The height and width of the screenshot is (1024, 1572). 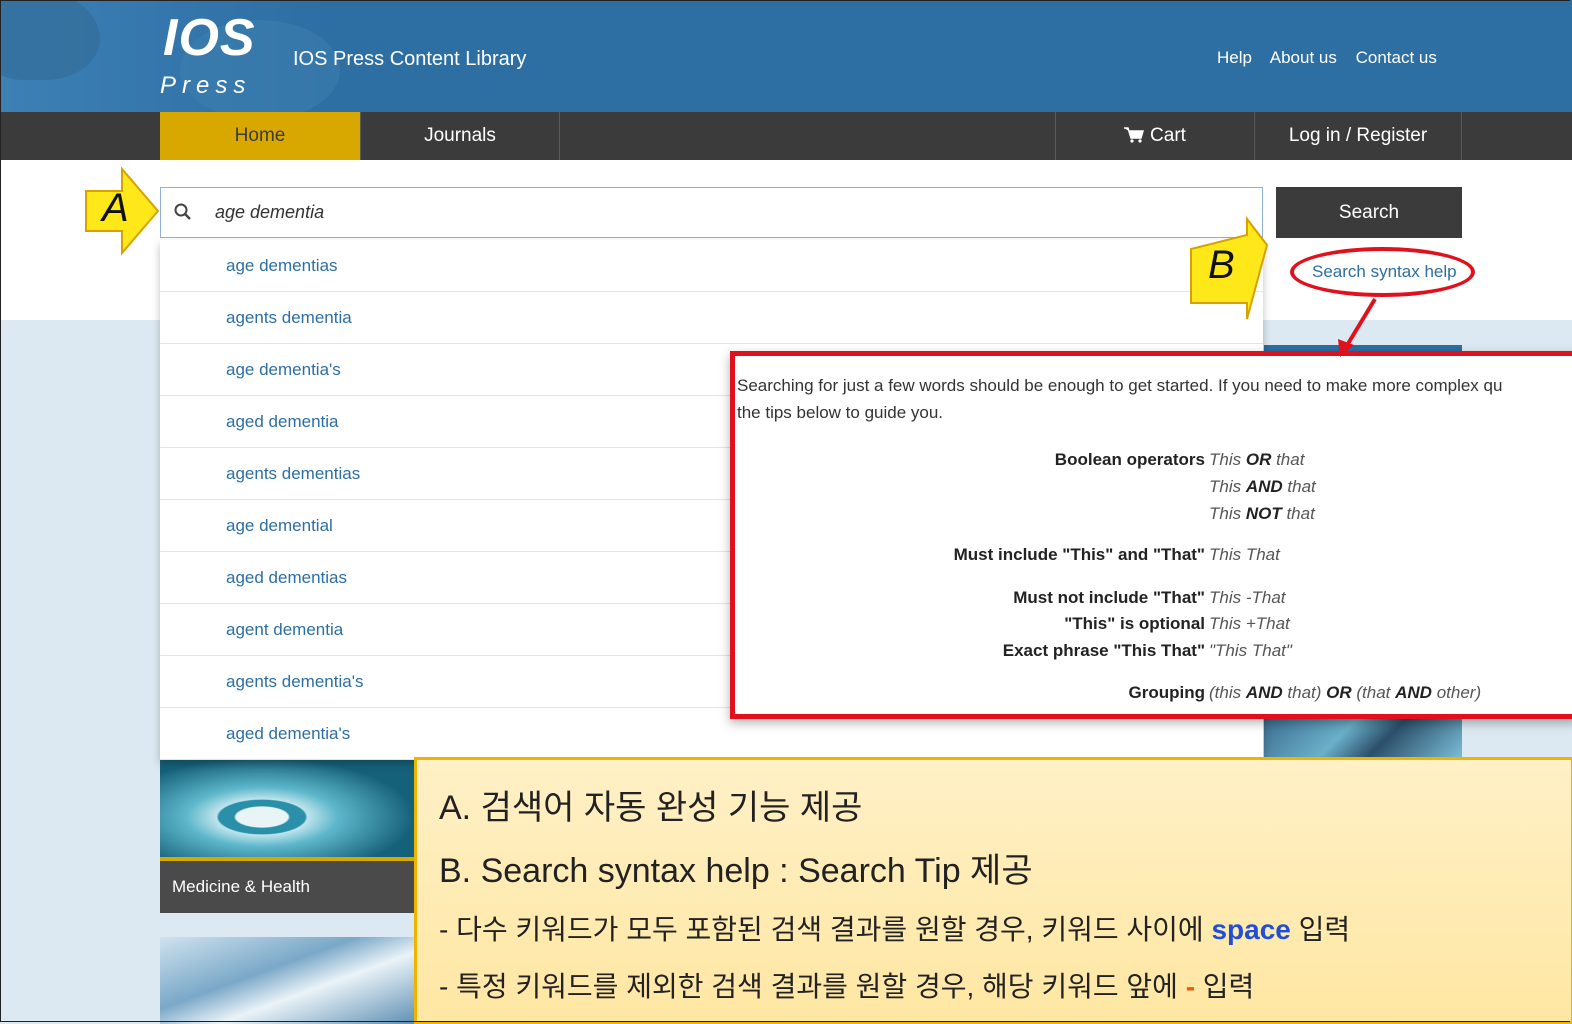 I want to click on help-example: This That, so click(x=1244, y=554).